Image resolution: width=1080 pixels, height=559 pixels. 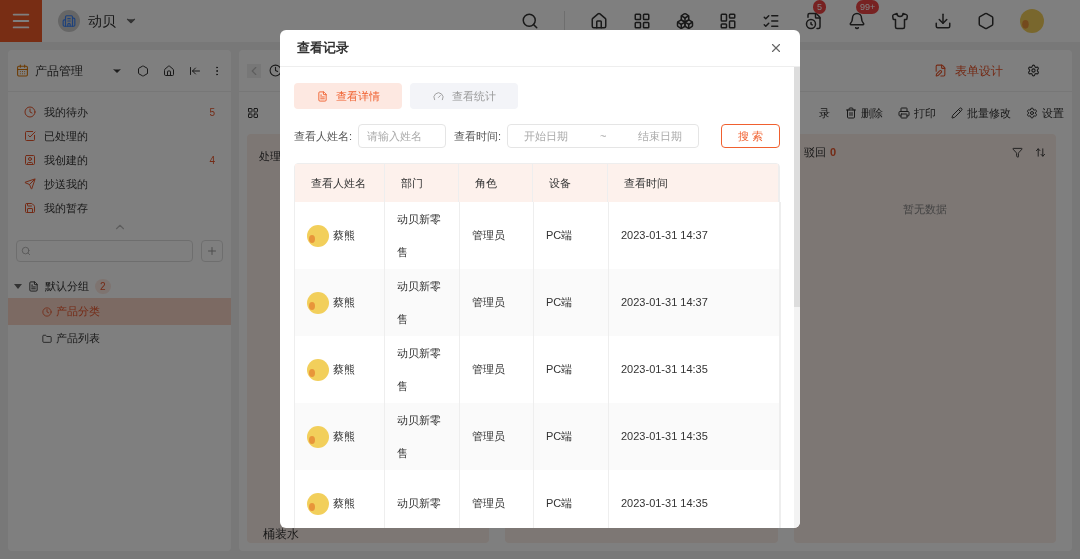 What do you see at coordinates (868, 7) in the screenshot?
I see `count-badge: 99+` at bounding box center [868, 7].